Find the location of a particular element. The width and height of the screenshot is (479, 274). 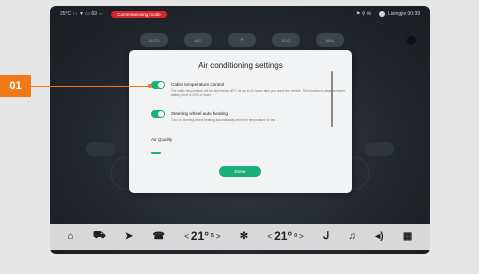

left-temp-decimal: 5 is located at coordinates (212, 236).